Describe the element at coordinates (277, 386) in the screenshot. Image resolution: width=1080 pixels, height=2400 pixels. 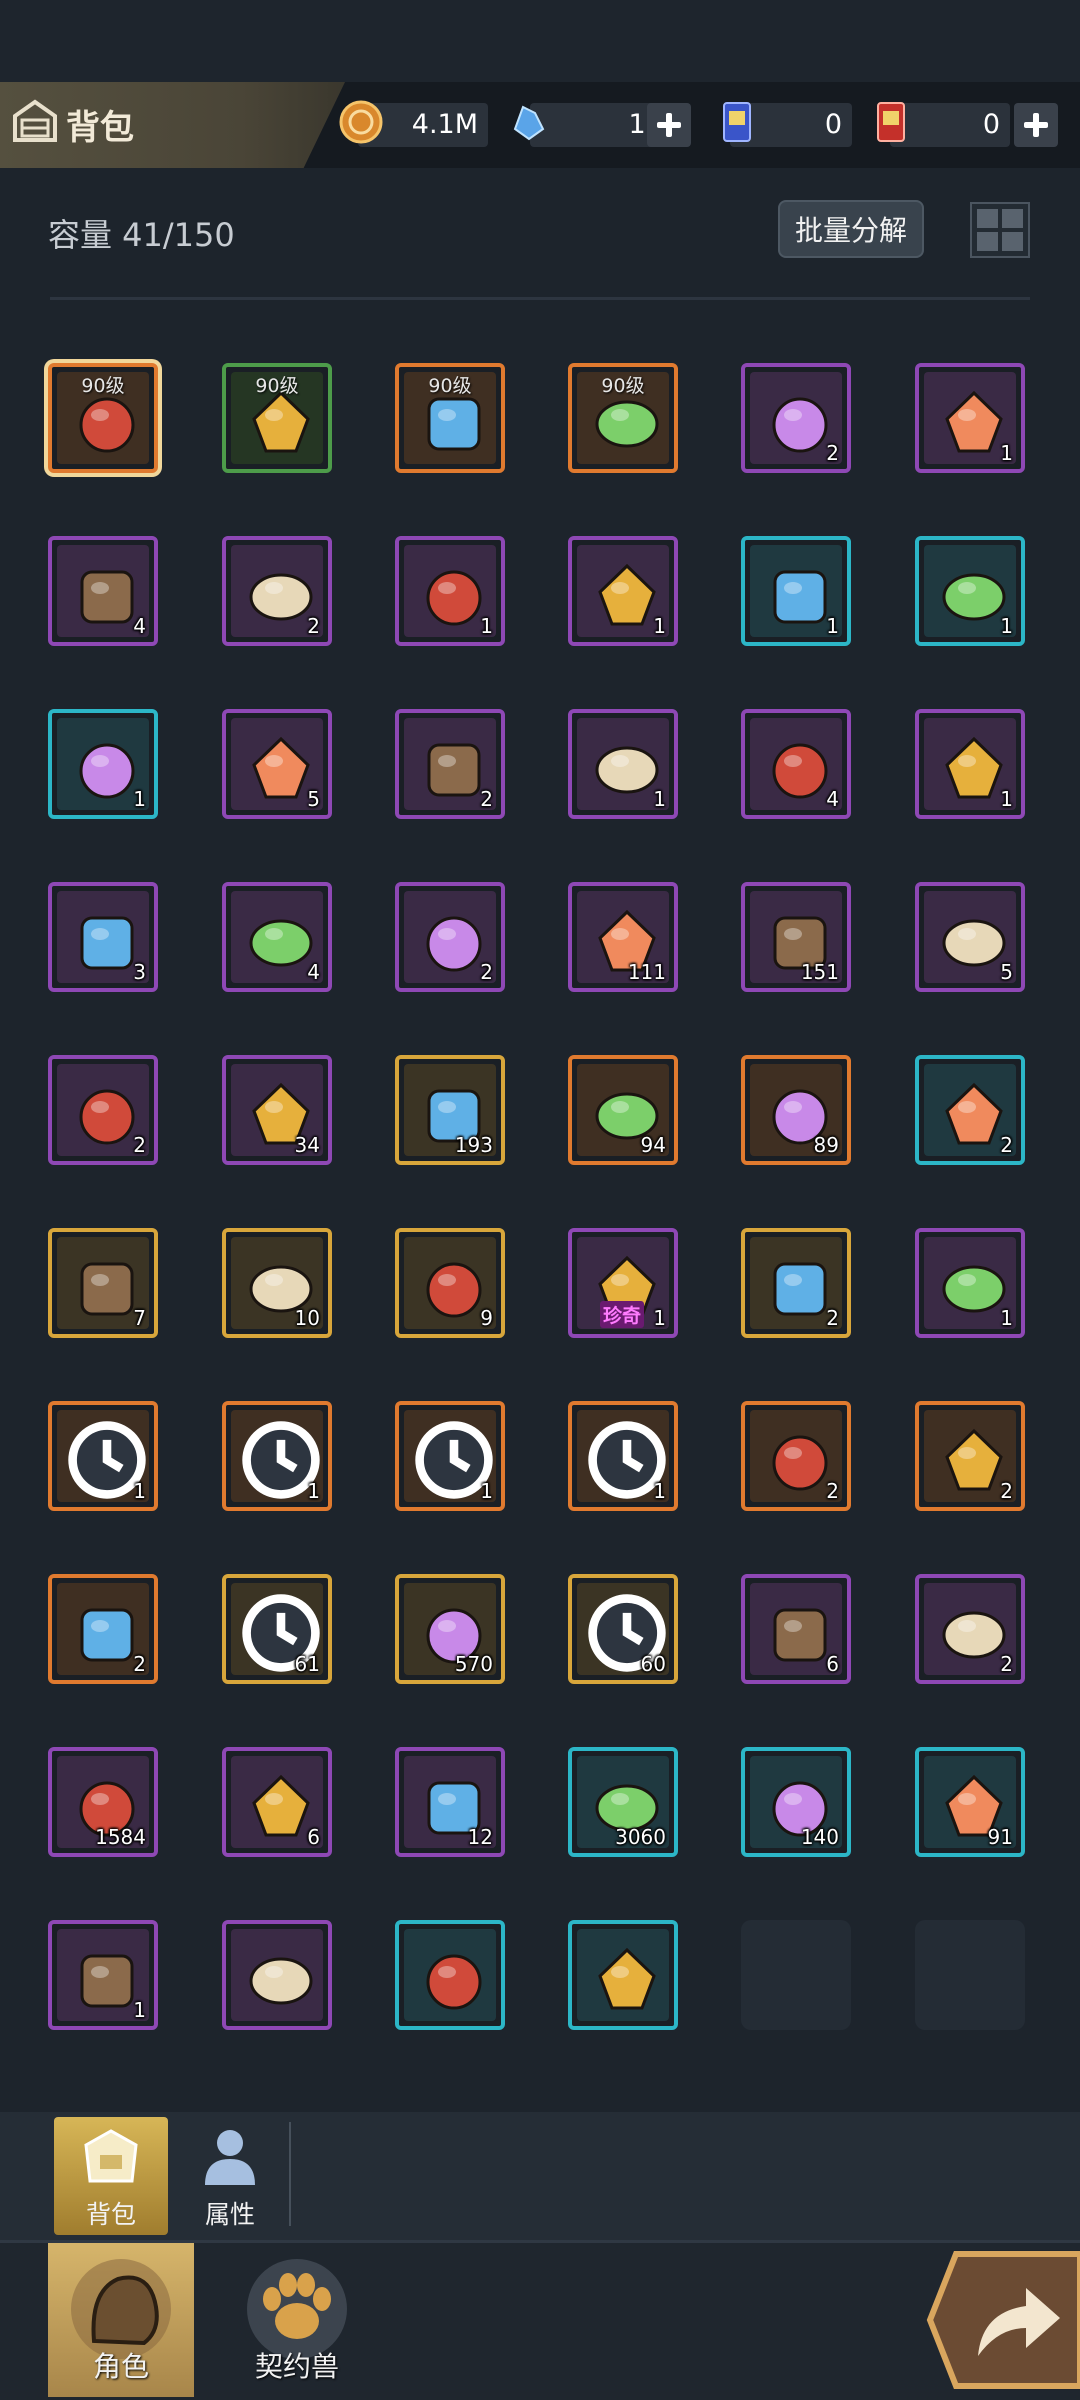
I see `item-level: 90级` at that location.